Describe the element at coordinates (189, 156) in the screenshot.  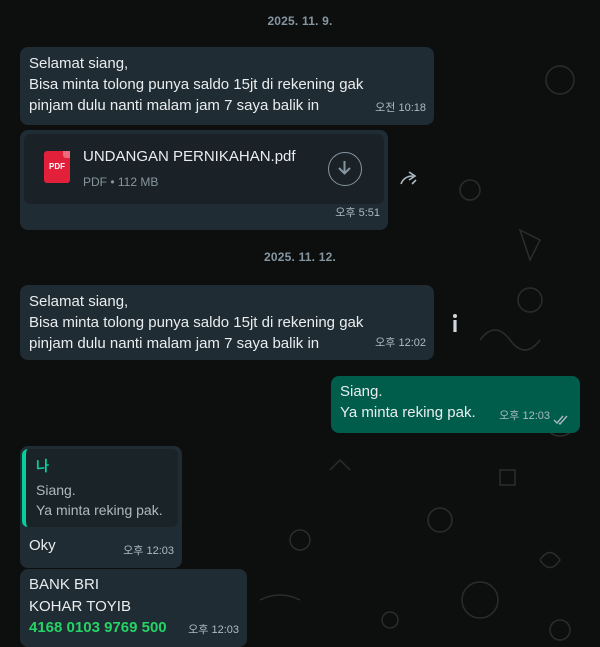
I see `file-name: UNDANGAN PERNIKAHAN.pdf` at that location.